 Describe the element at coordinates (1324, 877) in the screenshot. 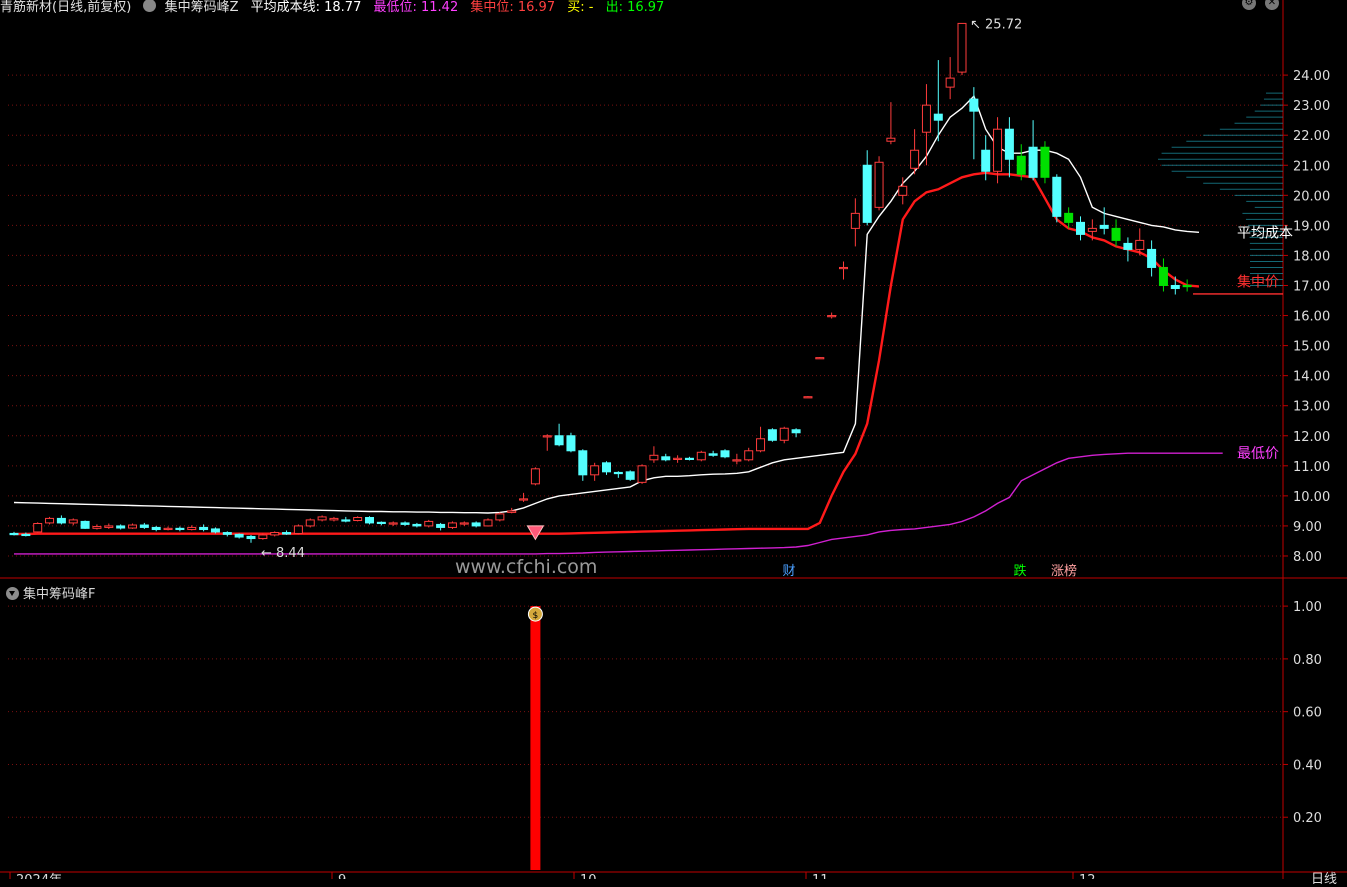

I see `period-label: 日线` at that location.